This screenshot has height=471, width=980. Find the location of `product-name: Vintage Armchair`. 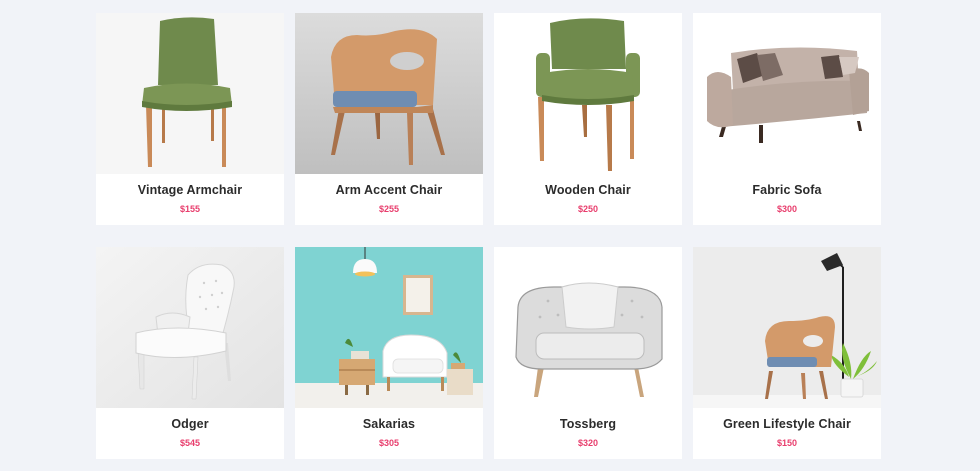

product-name: Vintage Armchair is located at coordinates (190, 190).